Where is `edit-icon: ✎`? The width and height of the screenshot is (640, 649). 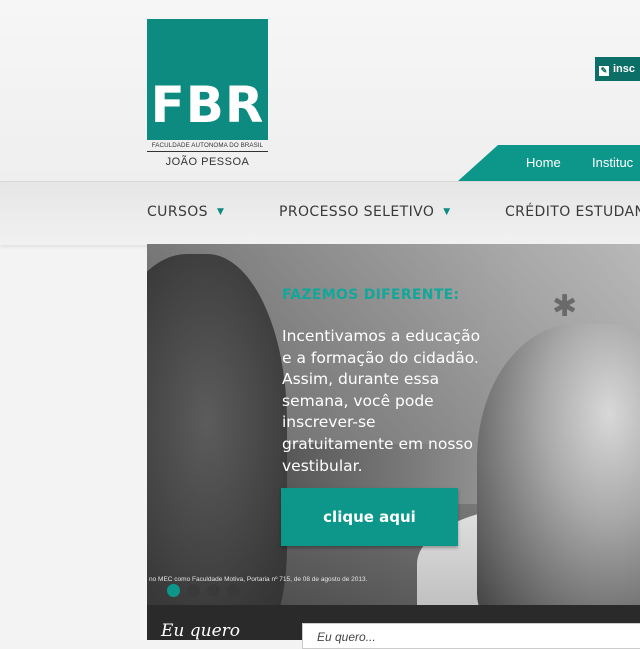 edit-icon: ✎ is located at coordinates (604, 71).